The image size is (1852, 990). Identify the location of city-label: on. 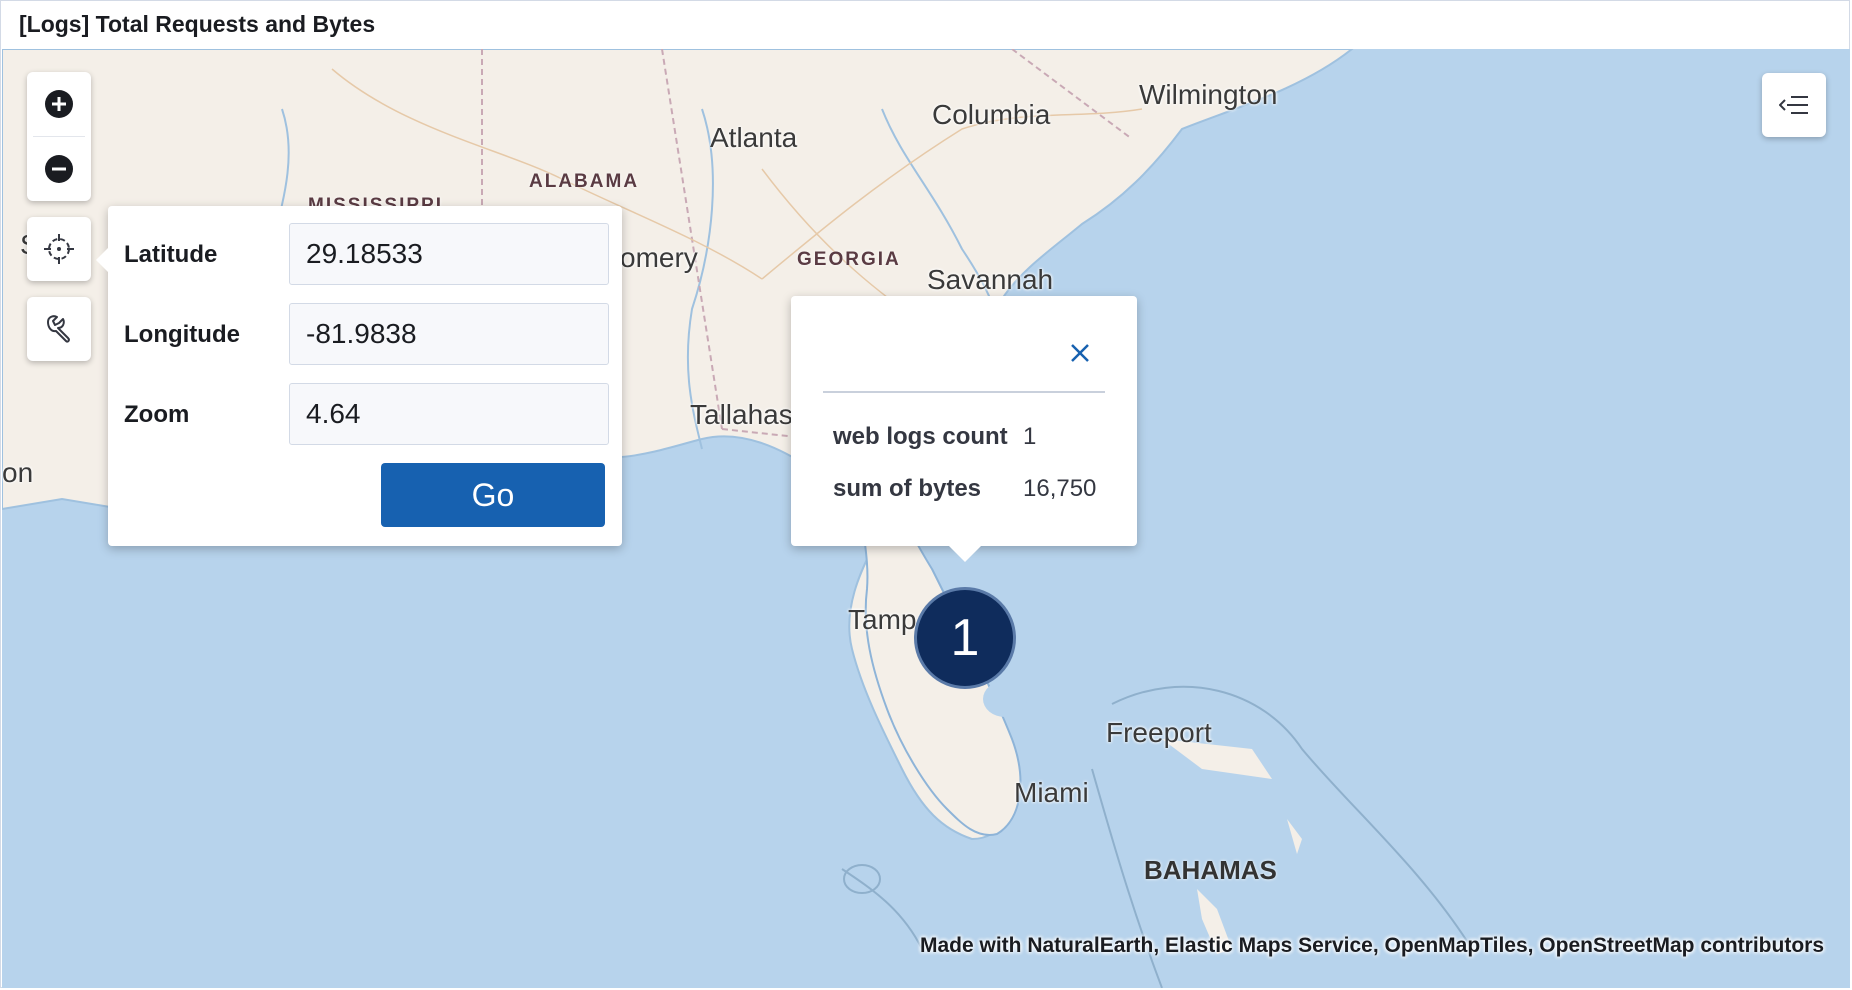
(18, 472).